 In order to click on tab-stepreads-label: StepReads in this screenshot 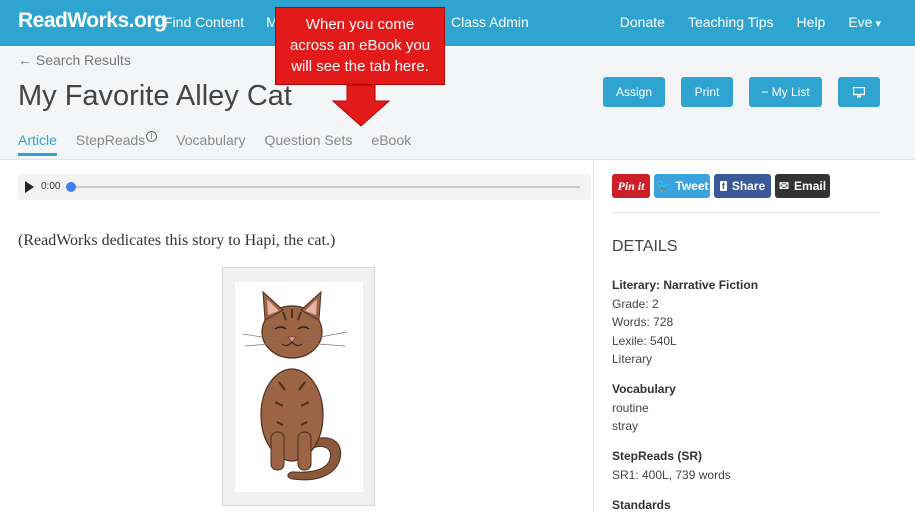, I will do `click(110, 140)`.